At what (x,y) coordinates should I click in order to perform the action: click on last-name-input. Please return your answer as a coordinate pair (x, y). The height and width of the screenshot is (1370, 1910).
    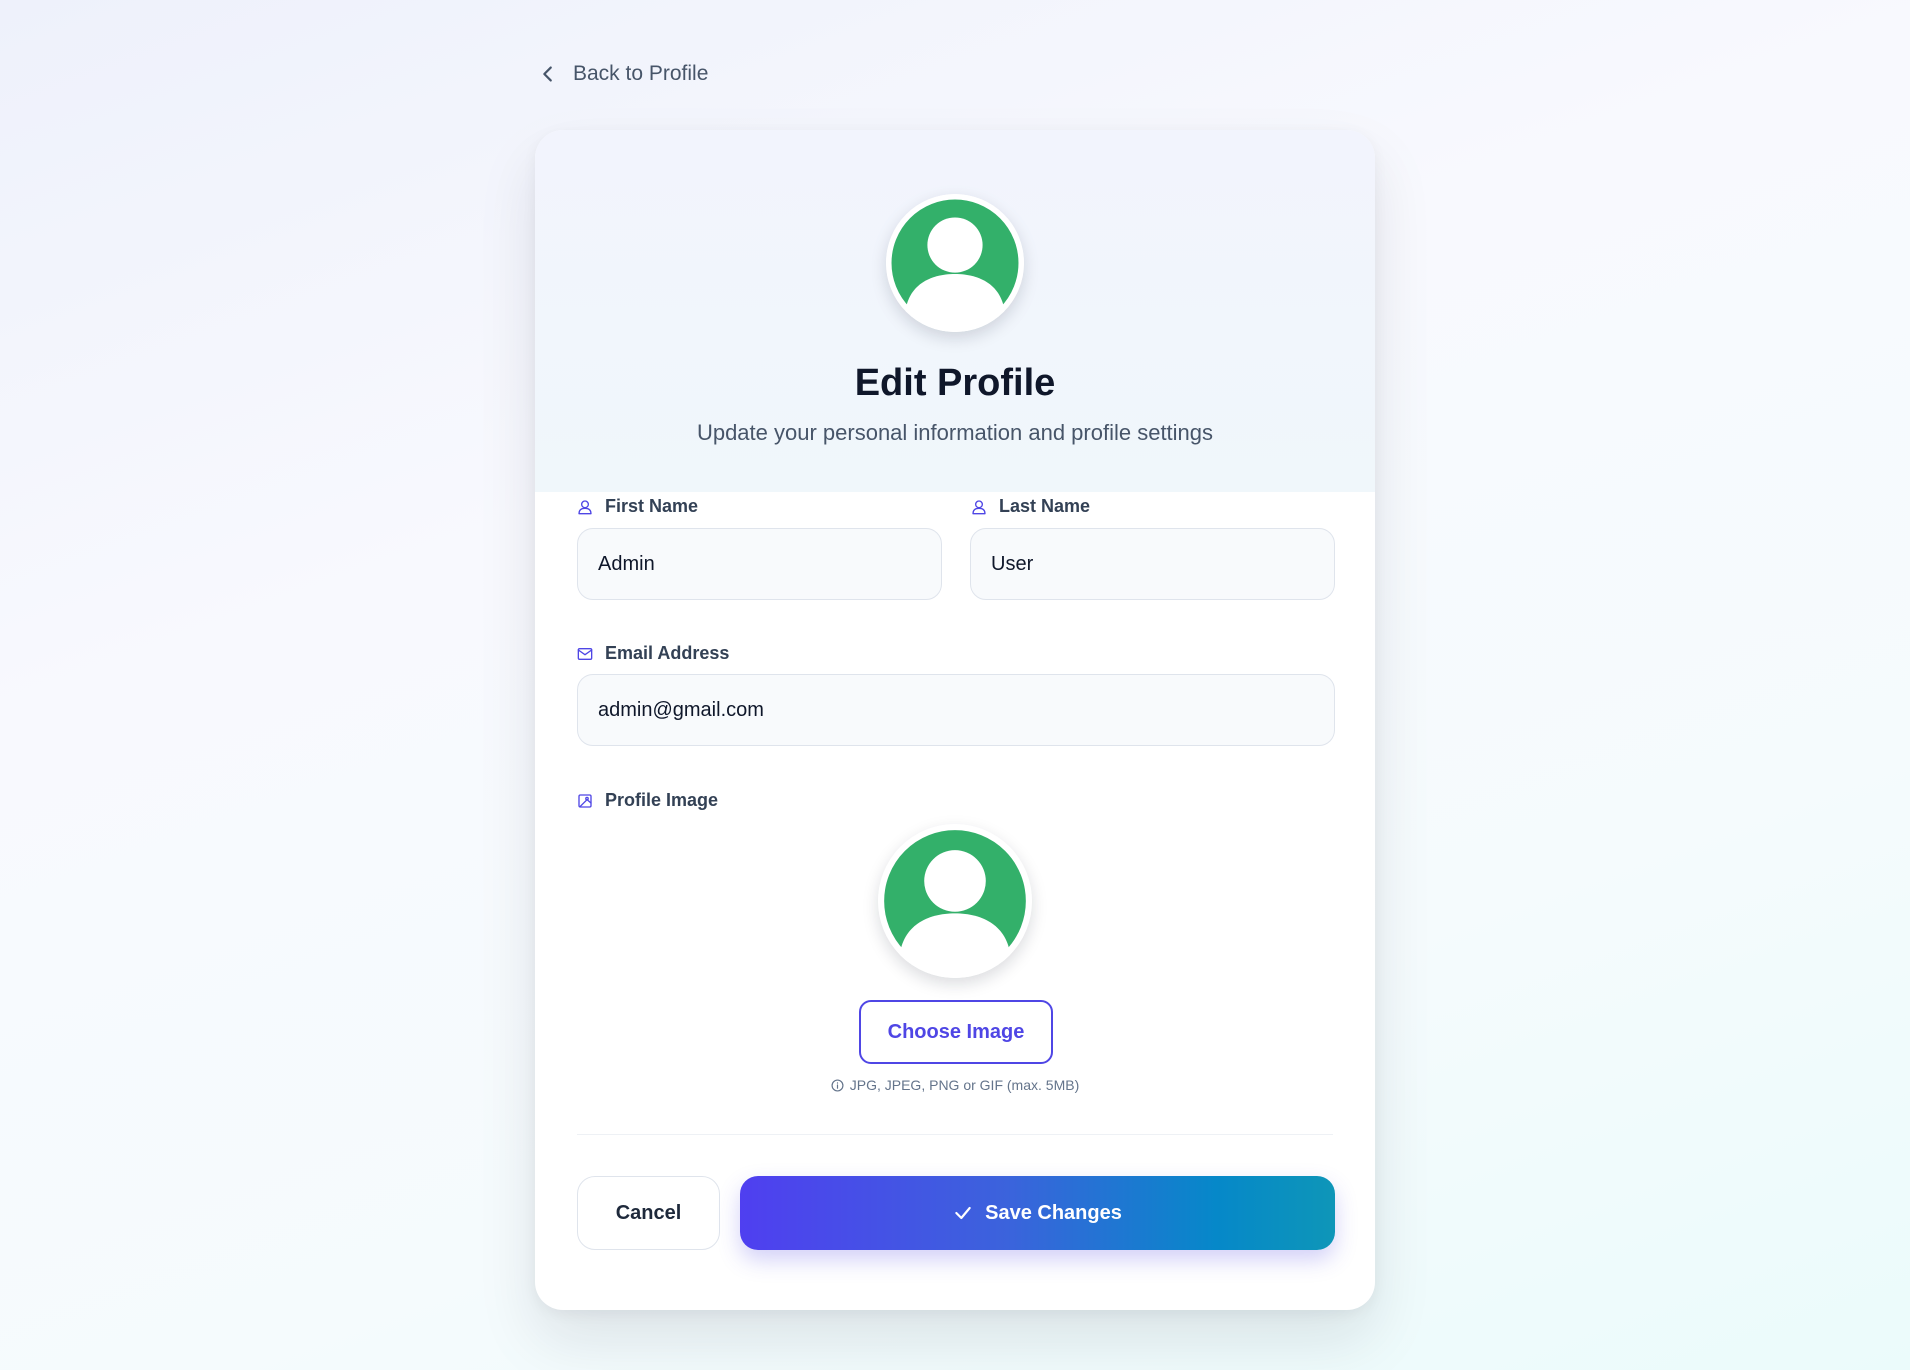
    Looking at the image, I should click on (1152, 564).